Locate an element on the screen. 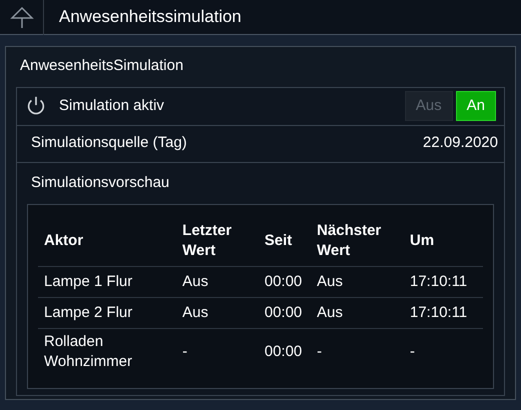  preview-label: Simulationsvorschau is located at coordinates (100, 182).